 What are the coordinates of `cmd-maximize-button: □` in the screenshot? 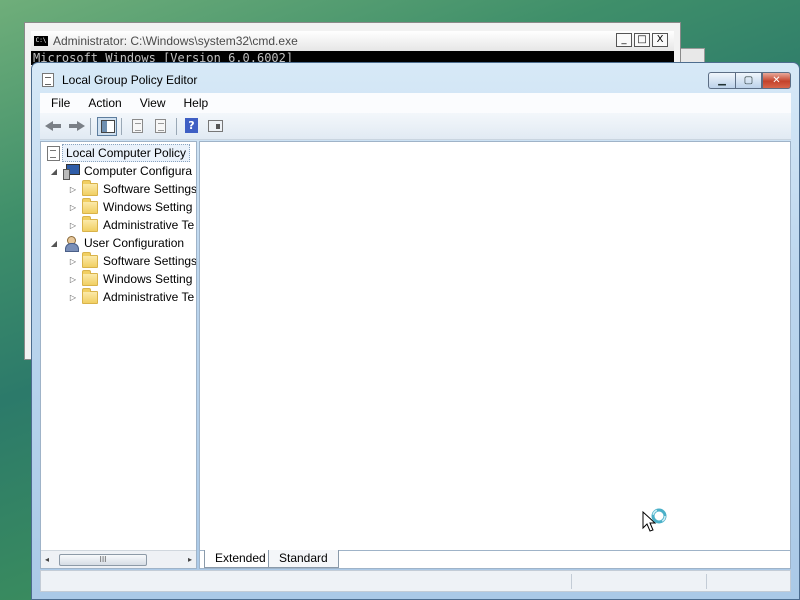 It's located at (642, 40).